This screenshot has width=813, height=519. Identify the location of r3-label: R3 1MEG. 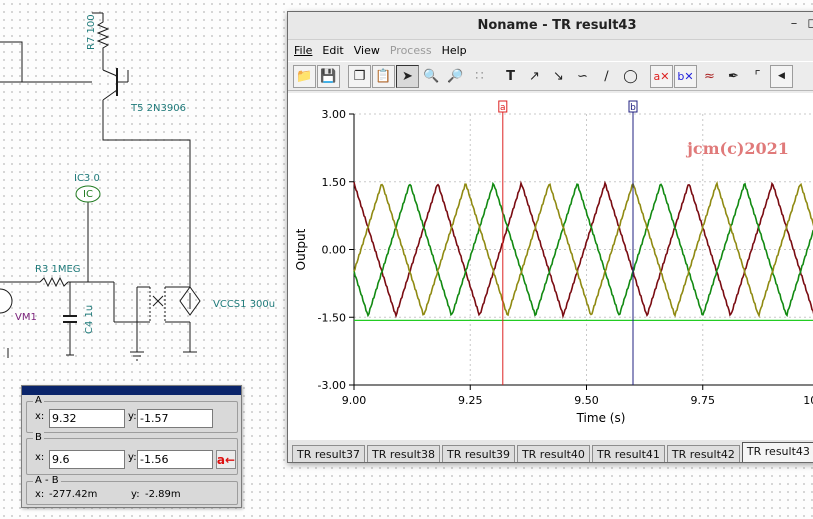
(58, 269).